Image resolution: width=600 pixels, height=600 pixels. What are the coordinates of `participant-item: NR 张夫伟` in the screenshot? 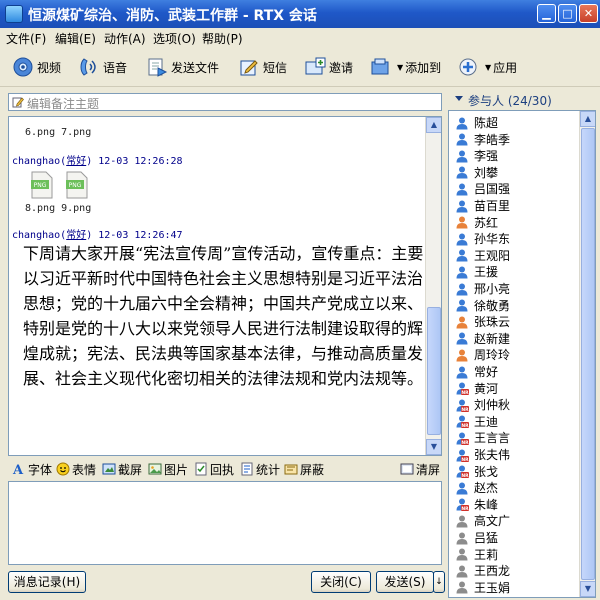 It's located at (482, 454).